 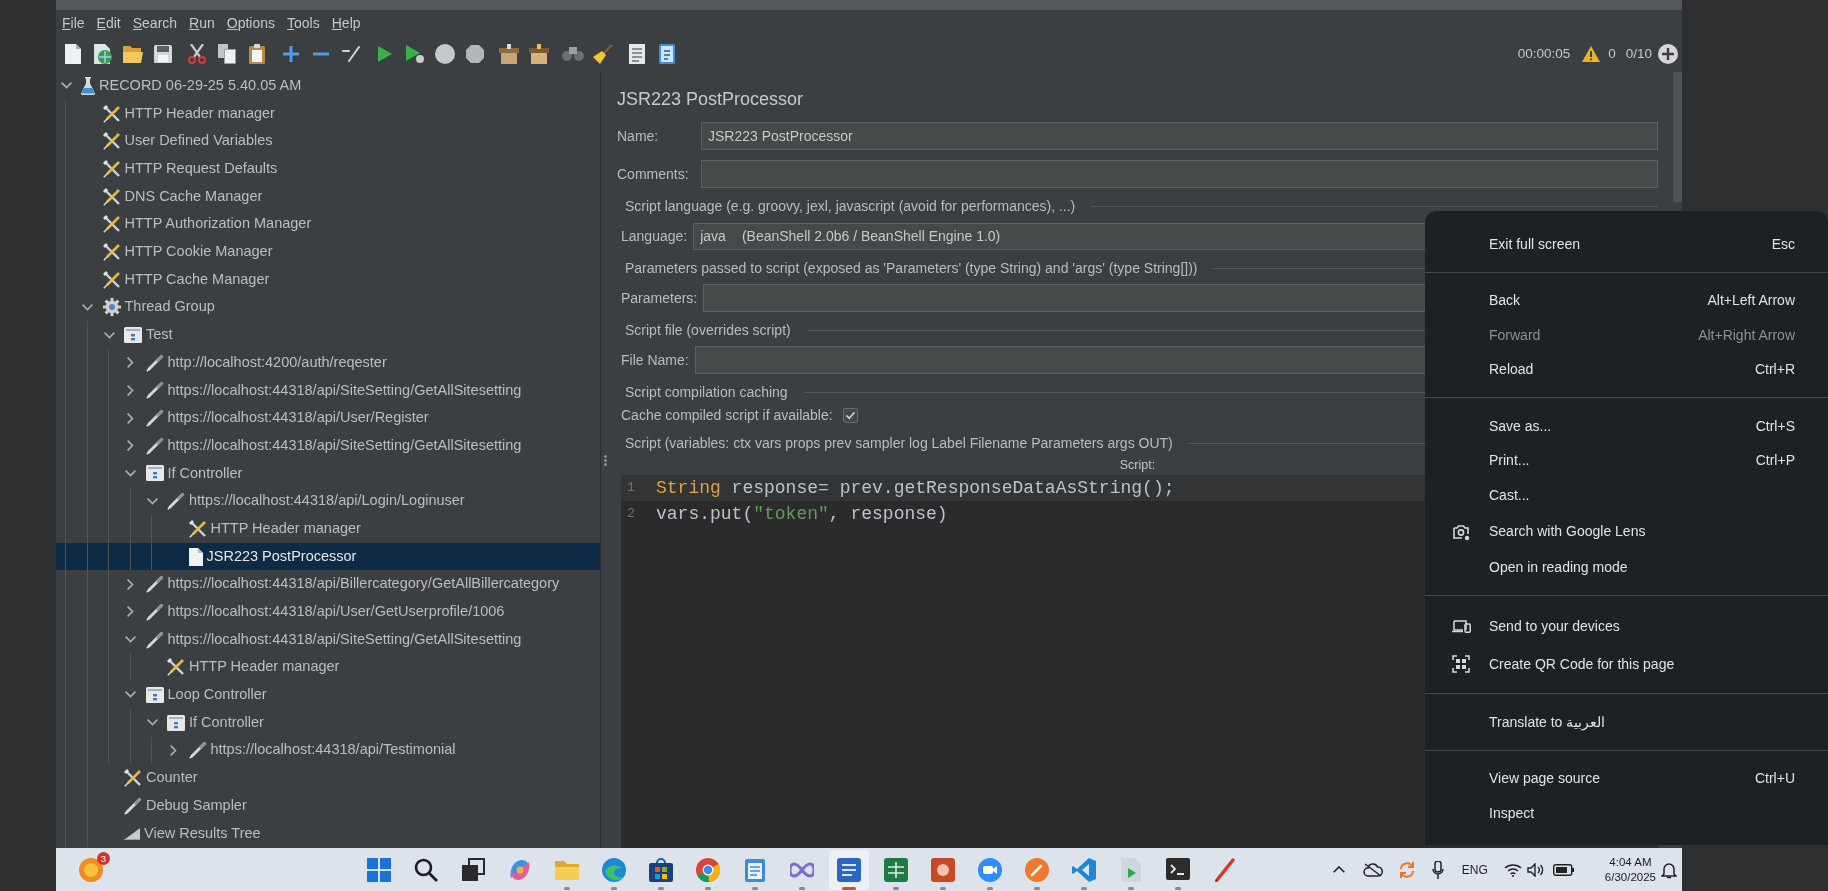 What do you see at coordinates (896, 869) in the screenshot?
I see `spreadsheet-tile-icon` at bounding box center [896, 869].